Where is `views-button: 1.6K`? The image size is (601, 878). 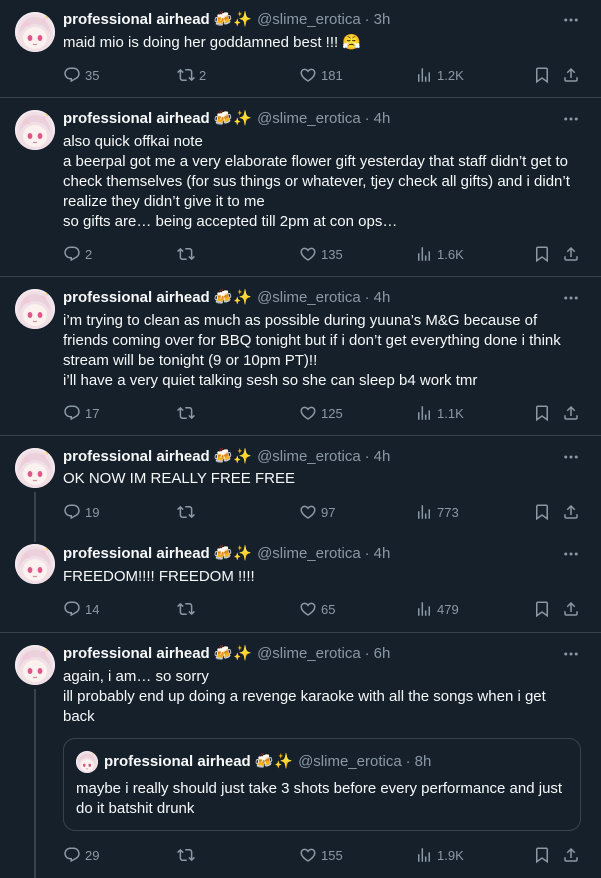
views-button: 1.6K is located at coordinates (439, 254).